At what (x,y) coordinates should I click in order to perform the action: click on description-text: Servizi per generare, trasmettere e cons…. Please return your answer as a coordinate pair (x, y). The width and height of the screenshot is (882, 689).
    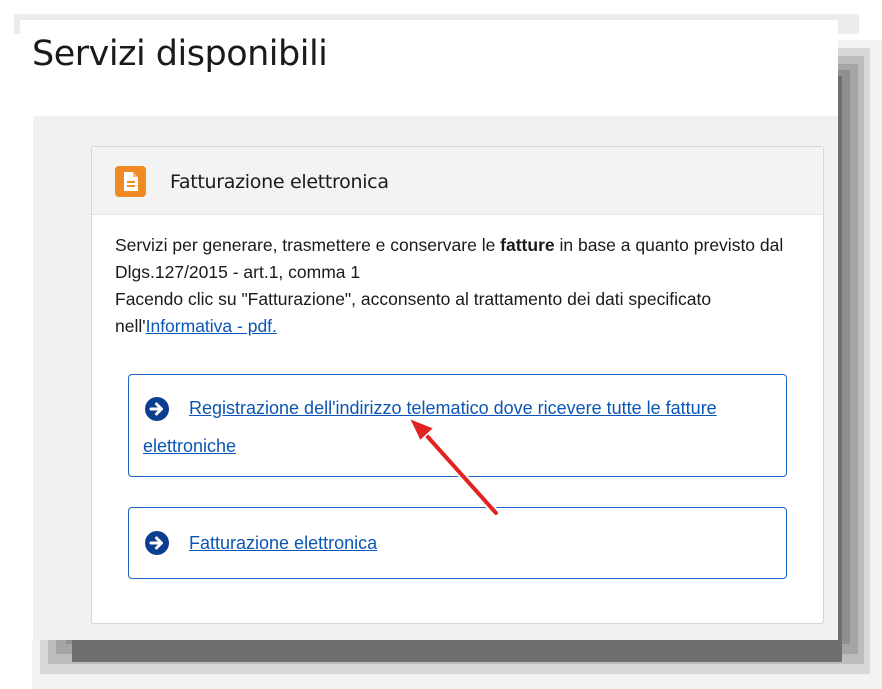
    Looking at the image, I should click on (308, 245).